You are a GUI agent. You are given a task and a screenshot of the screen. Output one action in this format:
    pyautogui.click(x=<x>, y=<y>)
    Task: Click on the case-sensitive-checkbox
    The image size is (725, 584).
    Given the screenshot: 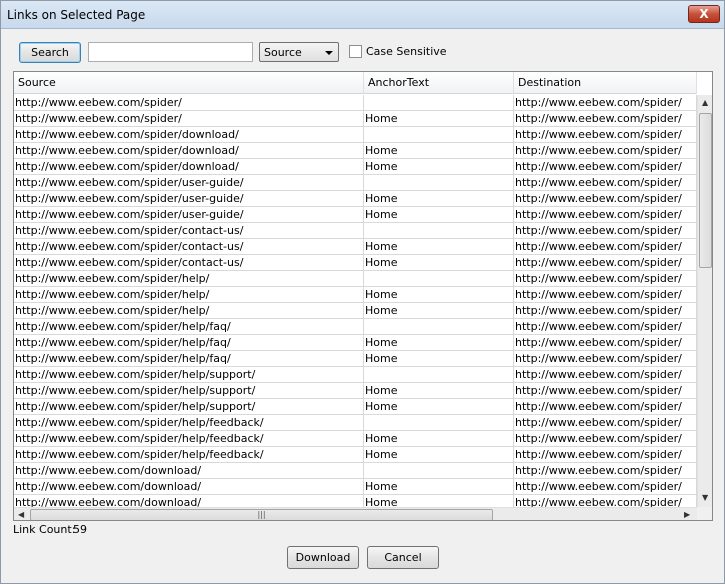 What is the action you would take?
    pyautogui.click(x=355, y=51)
    